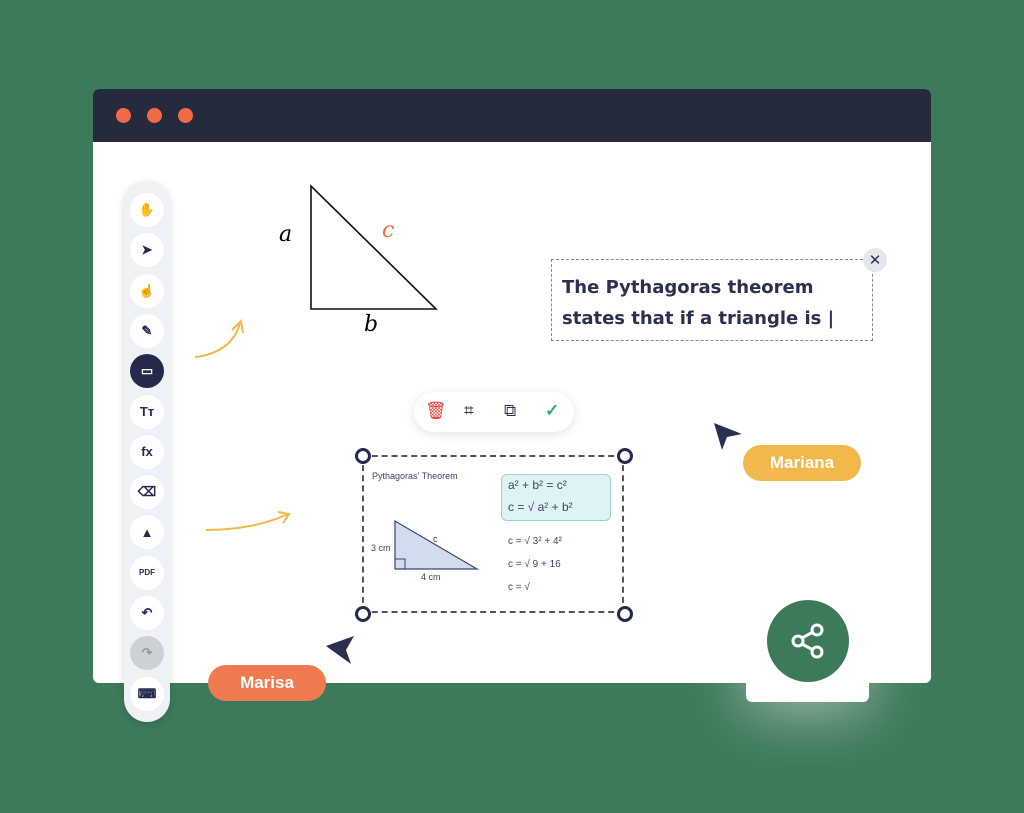 This screenshot has width=1024, height=813. I want to click on share-panel, so click(807, 641).